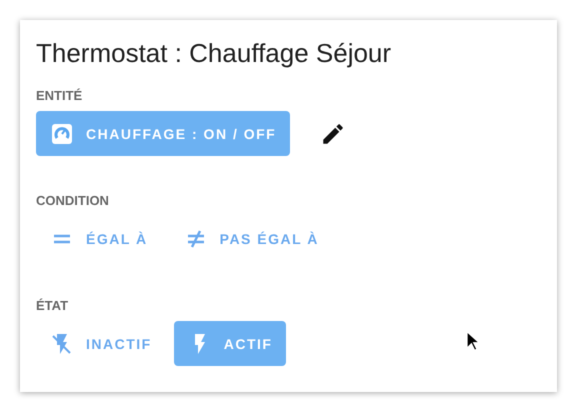 The image size is (577, 412). I want to click on state-option: INACTIF, so click(101, 343).